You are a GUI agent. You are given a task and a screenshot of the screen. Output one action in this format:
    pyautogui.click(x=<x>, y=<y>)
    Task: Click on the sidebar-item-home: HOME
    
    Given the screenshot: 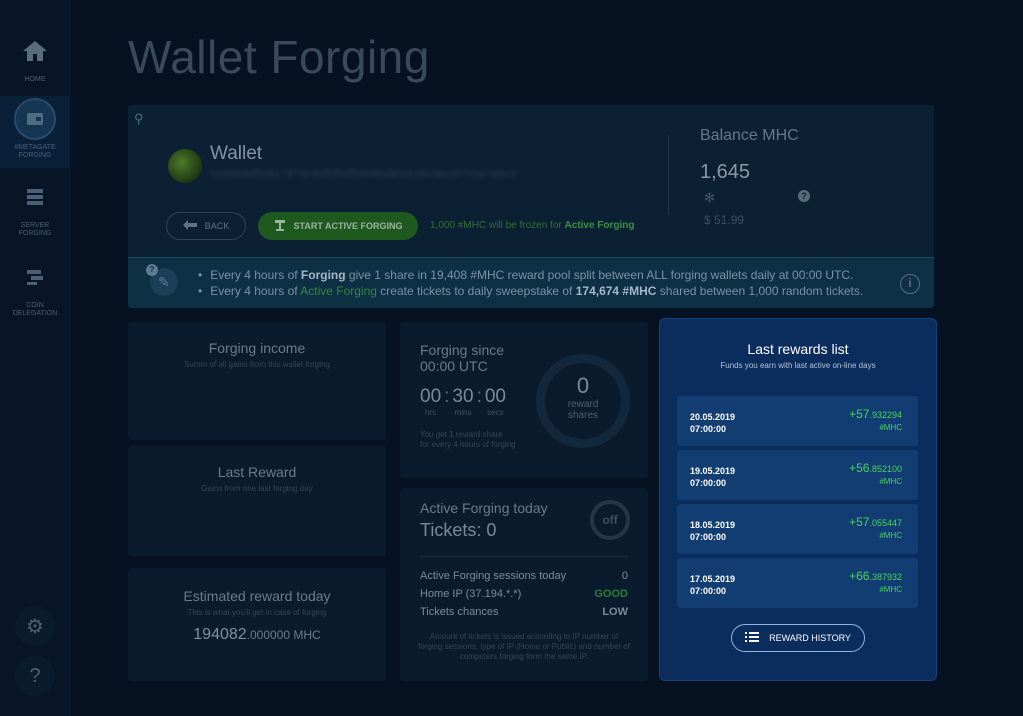 What is the action you would take?
    pyautogui.click(x=35, y=57)
    